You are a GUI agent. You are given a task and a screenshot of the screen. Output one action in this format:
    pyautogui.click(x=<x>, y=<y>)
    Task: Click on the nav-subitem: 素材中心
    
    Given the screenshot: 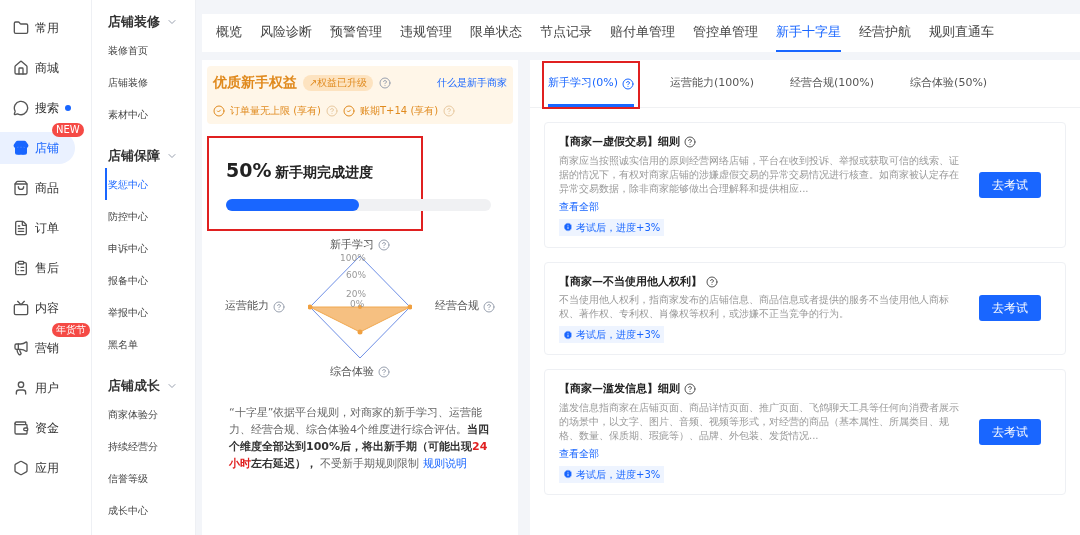 What is the action you would take?
    pyautogui.click(x=151, y=114)
    